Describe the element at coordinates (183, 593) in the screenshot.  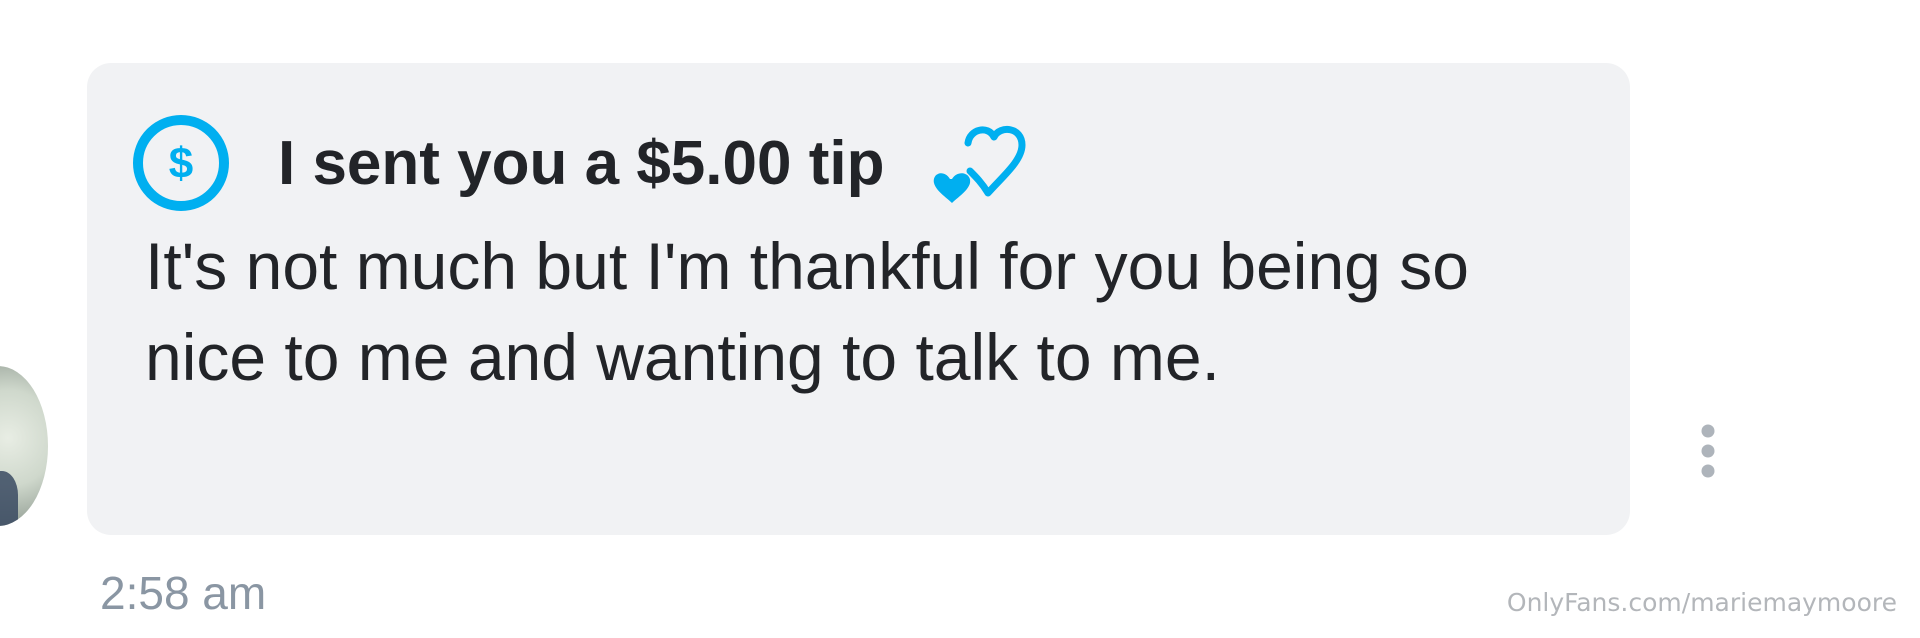
I see `message-timestamp: 2:58 am` at that location.